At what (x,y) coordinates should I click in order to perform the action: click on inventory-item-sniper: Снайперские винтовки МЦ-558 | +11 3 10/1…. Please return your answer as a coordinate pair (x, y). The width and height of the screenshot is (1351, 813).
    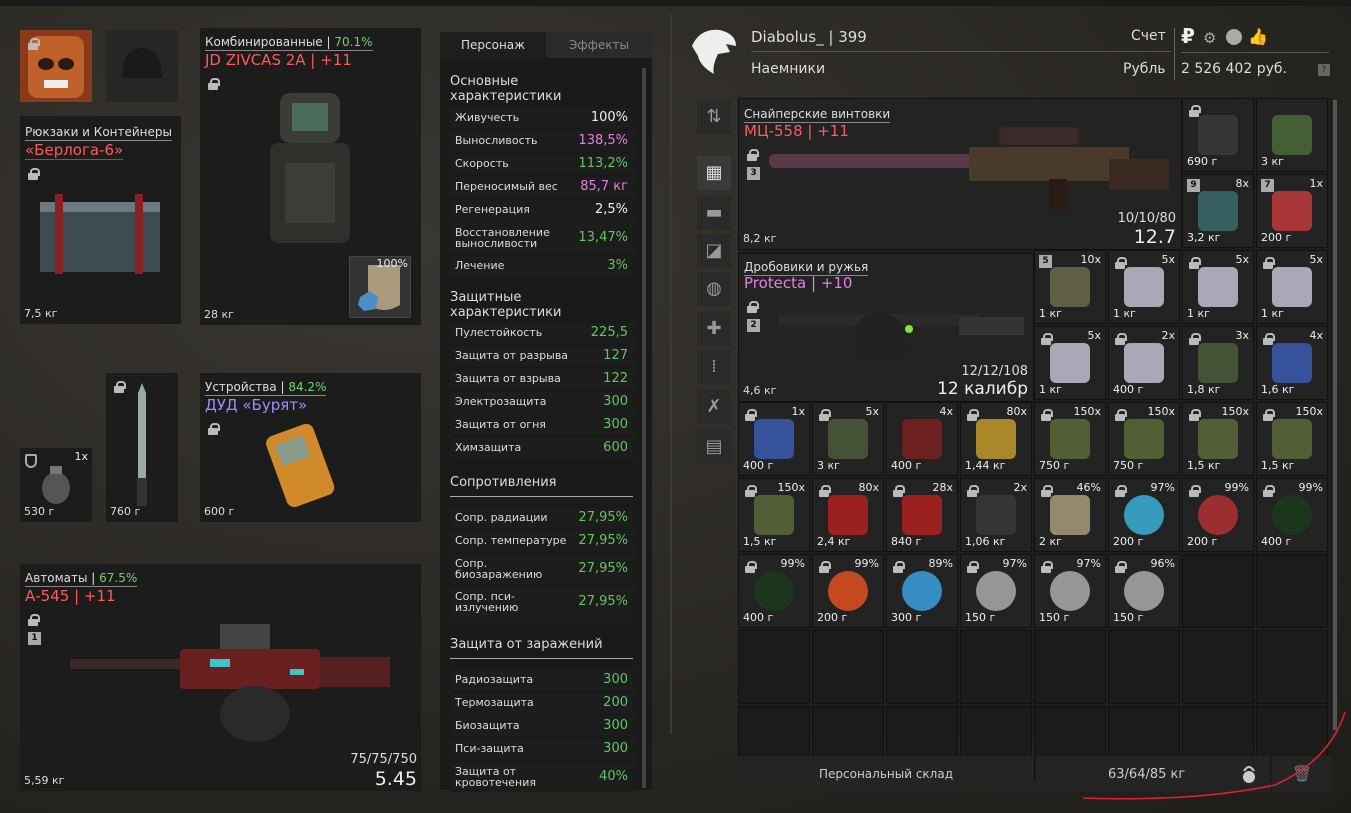
    Looking at the image, I should click on (960, 174).